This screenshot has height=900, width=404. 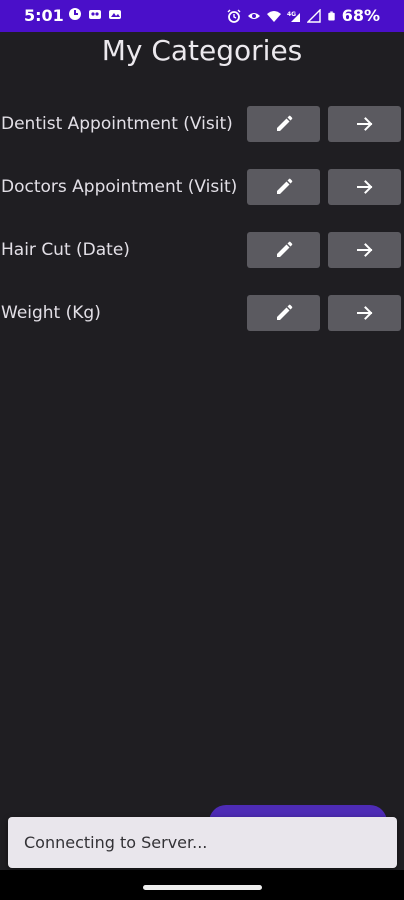 What do you see at coordinates (303, 15) in the screenshot?
I see `status-right: 4G 68%` at bounding box center [303, 15].